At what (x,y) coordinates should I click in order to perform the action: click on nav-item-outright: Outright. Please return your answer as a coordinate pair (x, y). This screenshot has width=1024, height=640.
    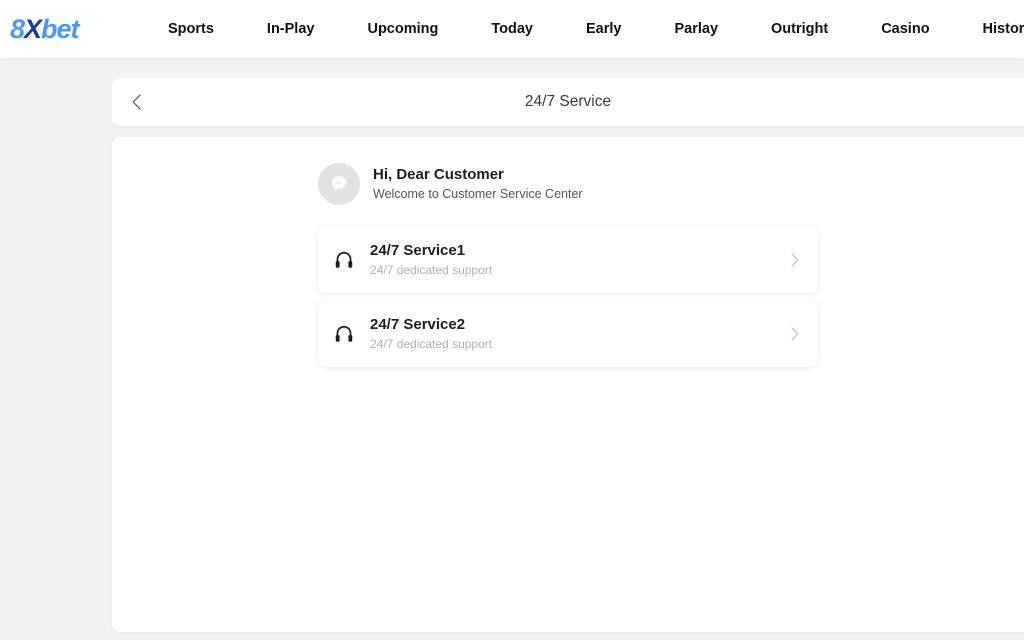
    Looking at the image, I should click on (799, 29).